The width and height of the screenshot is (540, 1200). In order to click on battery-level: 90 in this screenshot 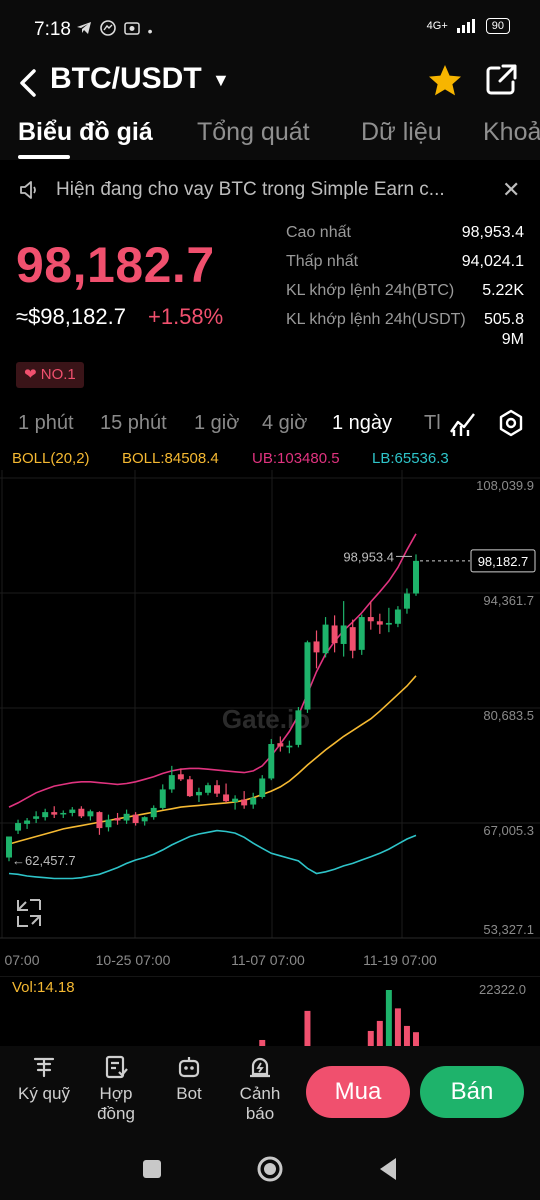, I will do `click(497, 26)`.